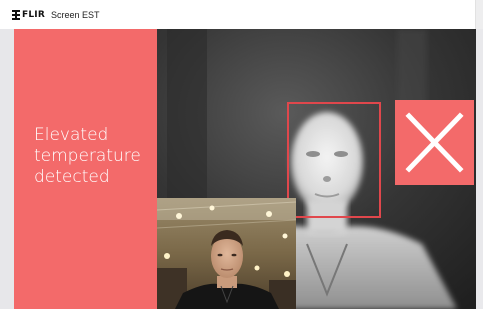 Image resolution: width=483 pixels, height=309 pixels. I want to click on close-icon, so click(434, 142).